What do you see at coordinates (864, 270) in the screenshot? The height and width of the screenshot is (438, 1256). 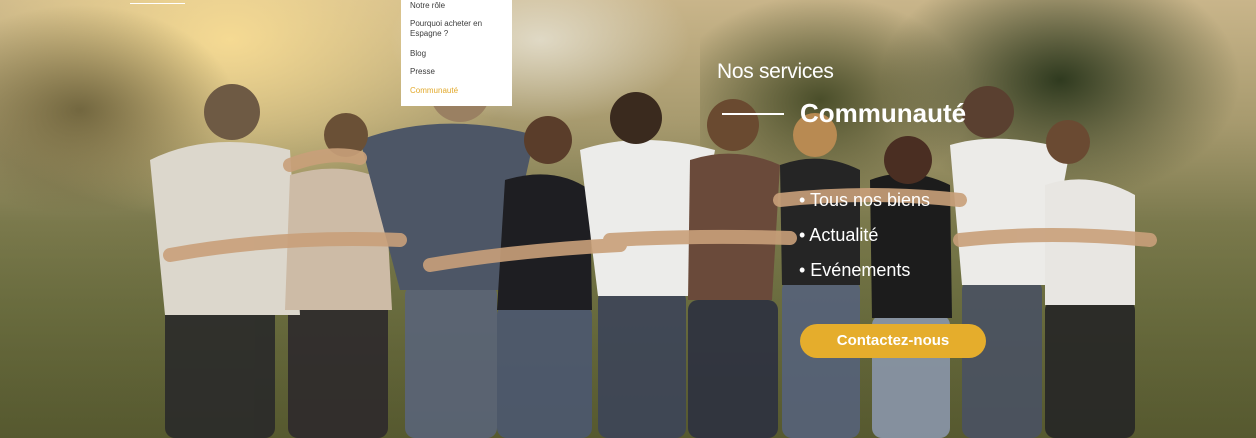 I see `link-evenements: • Evénements` at bounding box center [864, 270].